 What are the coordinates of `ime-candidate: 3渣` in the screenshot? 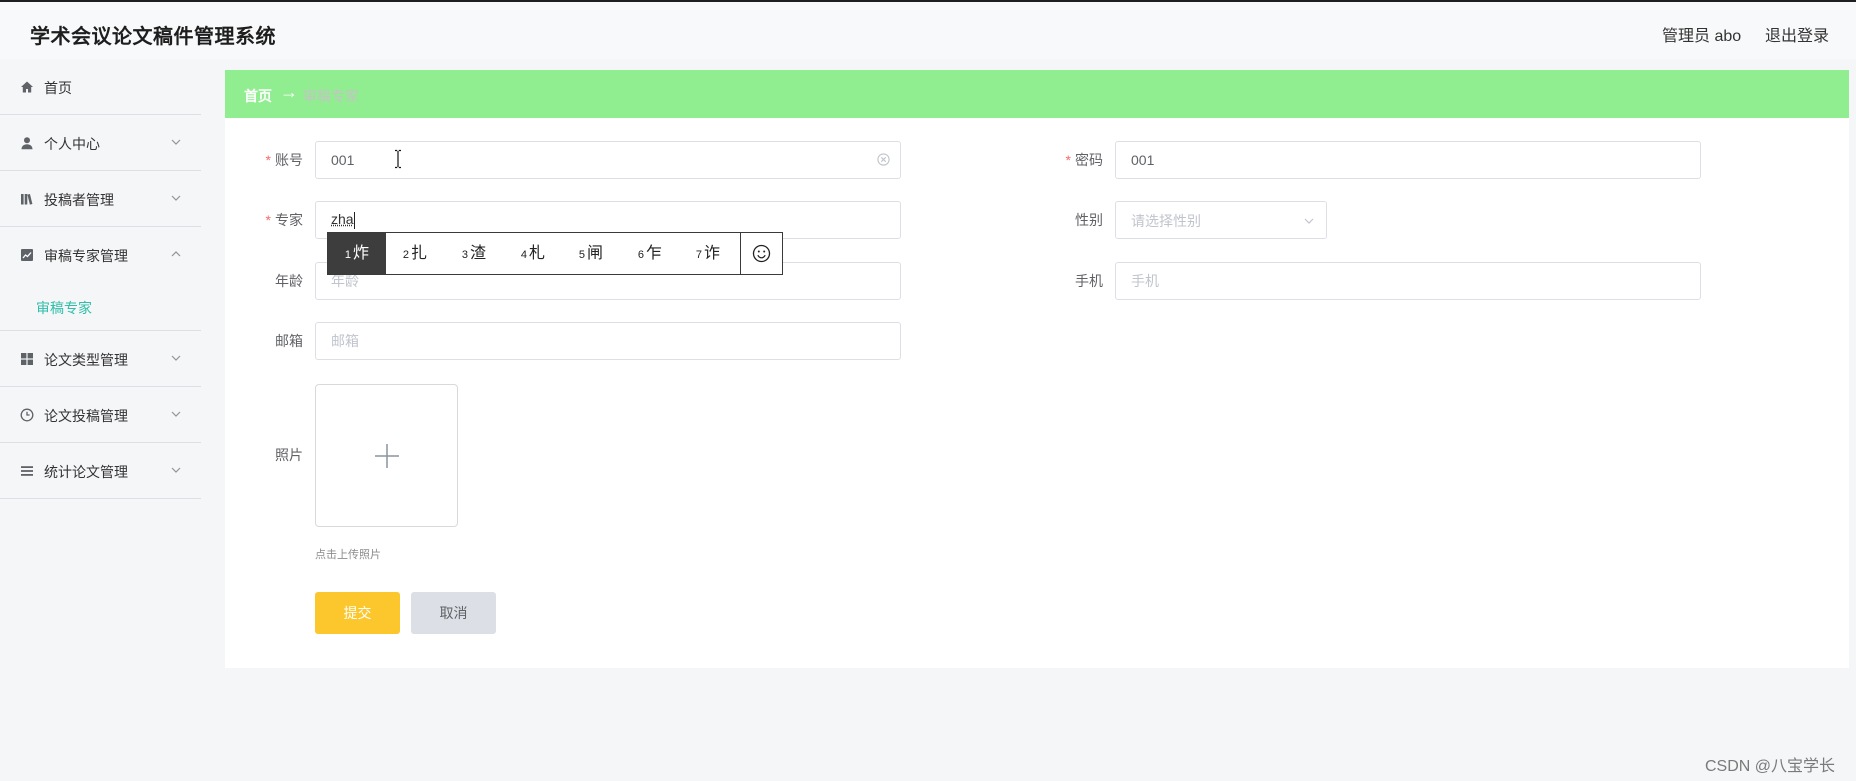 It's located at (474, 253).